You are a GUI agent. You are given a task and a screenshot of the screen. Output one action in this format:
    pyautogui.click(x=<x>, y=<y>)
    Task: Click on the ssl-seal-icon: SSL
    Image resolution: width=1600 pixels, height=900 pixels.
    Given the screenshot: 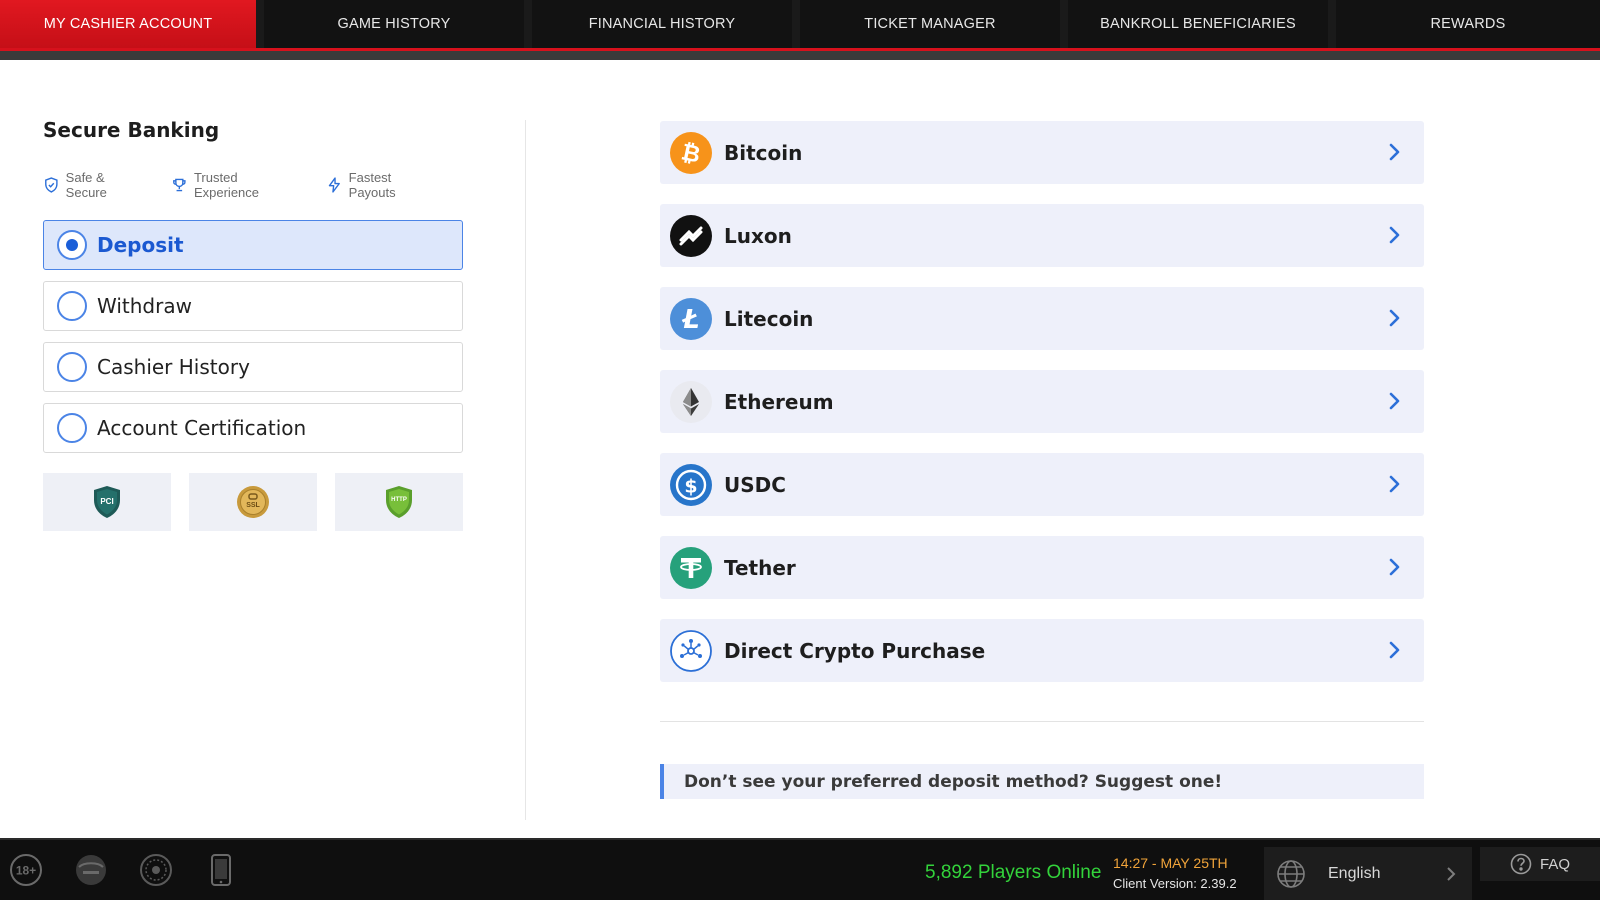 What is the action you would take?
    pyautogui.click(x=253, y=502)
    